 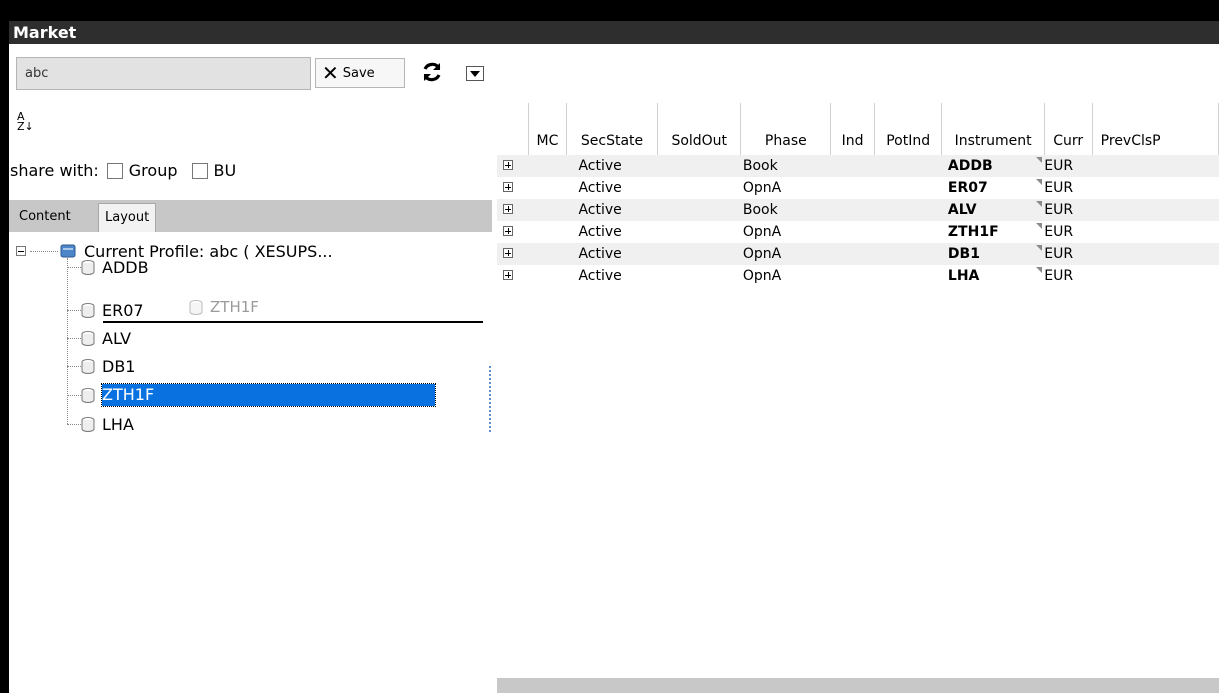 What do you see at coordinates (973, 232) in the screenshot?
I see `instrument-label: ZTH1F` at bounding box center [973, 232].